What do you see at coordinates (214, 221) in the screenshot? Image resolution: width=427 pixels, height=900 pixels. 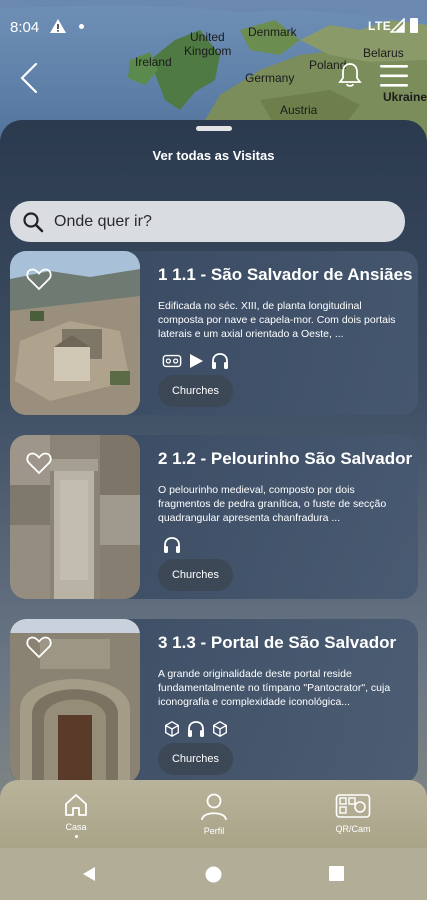 I see `search-input` at bounding box center [214, 221].